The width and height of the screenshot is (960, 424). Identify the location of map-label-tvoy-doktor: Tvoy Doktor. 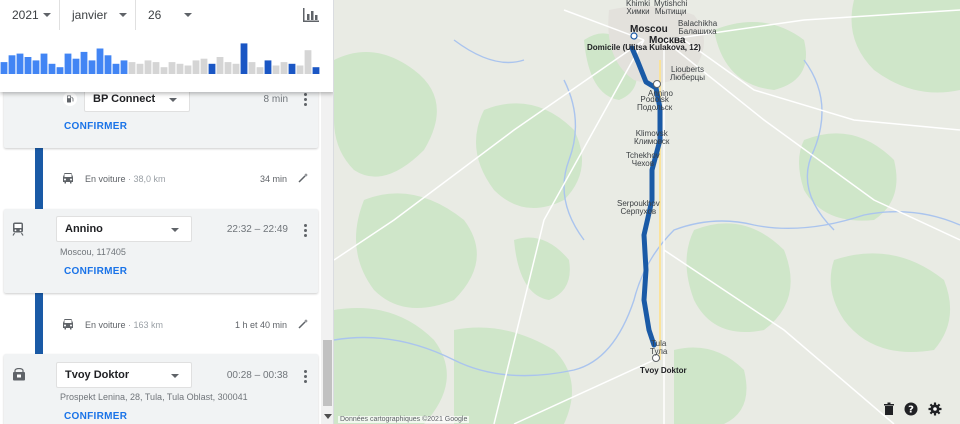
(663, 370).